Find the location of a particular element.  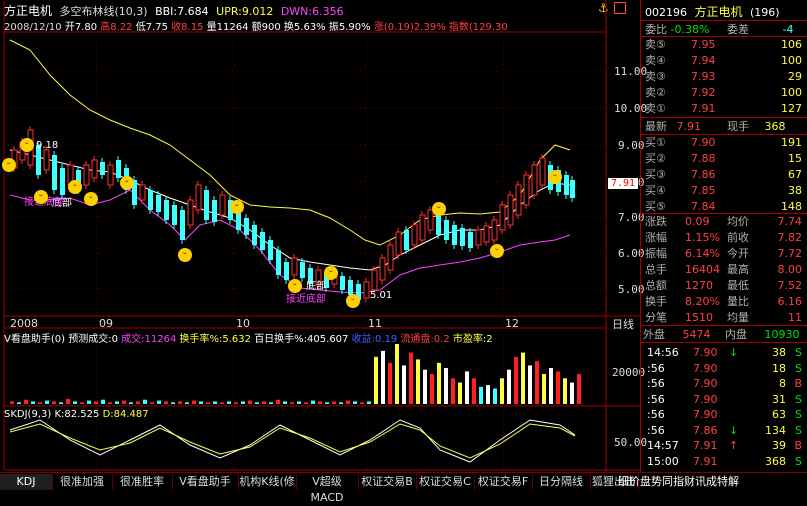

stat-label: 均量 is located at coordinates (738, 317).